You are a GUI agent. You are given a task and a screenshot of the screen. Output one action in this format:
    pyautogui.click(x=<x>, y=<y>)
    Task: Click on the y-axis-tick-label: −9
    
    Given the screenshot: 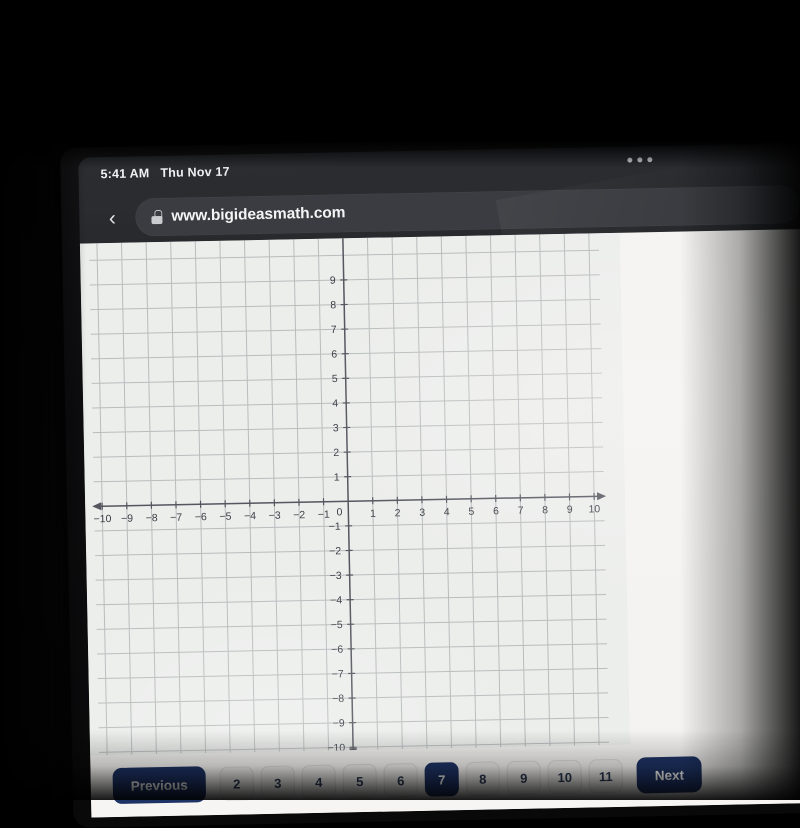 What is the action you would take?
    pyautogui.click(x=339, y=723)
    